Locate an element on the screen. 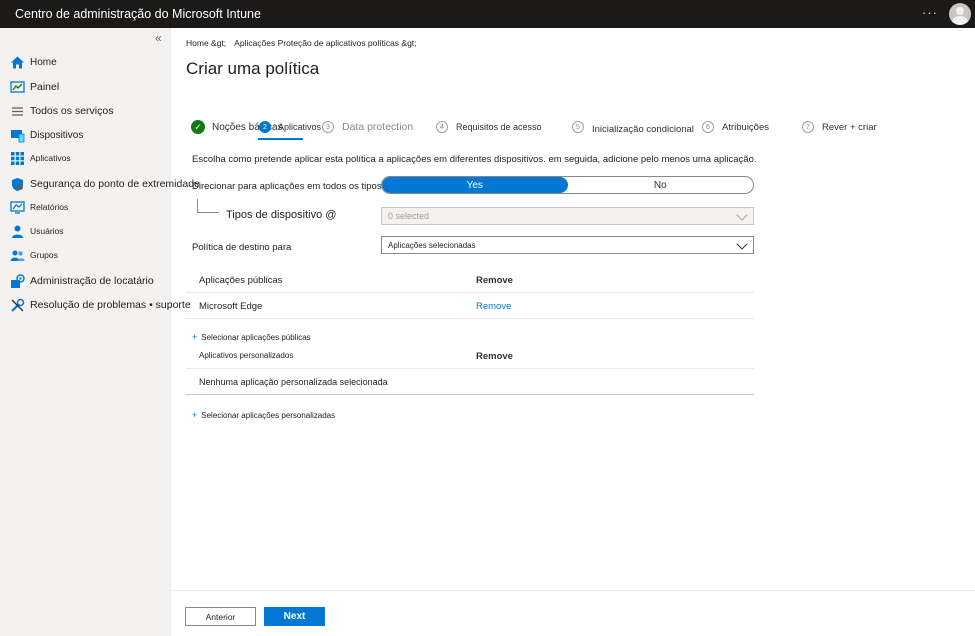 The height and width of the screenshot is (636, 975). sidebar-item-label: Dispositivos is located at coordinates (57, 135).